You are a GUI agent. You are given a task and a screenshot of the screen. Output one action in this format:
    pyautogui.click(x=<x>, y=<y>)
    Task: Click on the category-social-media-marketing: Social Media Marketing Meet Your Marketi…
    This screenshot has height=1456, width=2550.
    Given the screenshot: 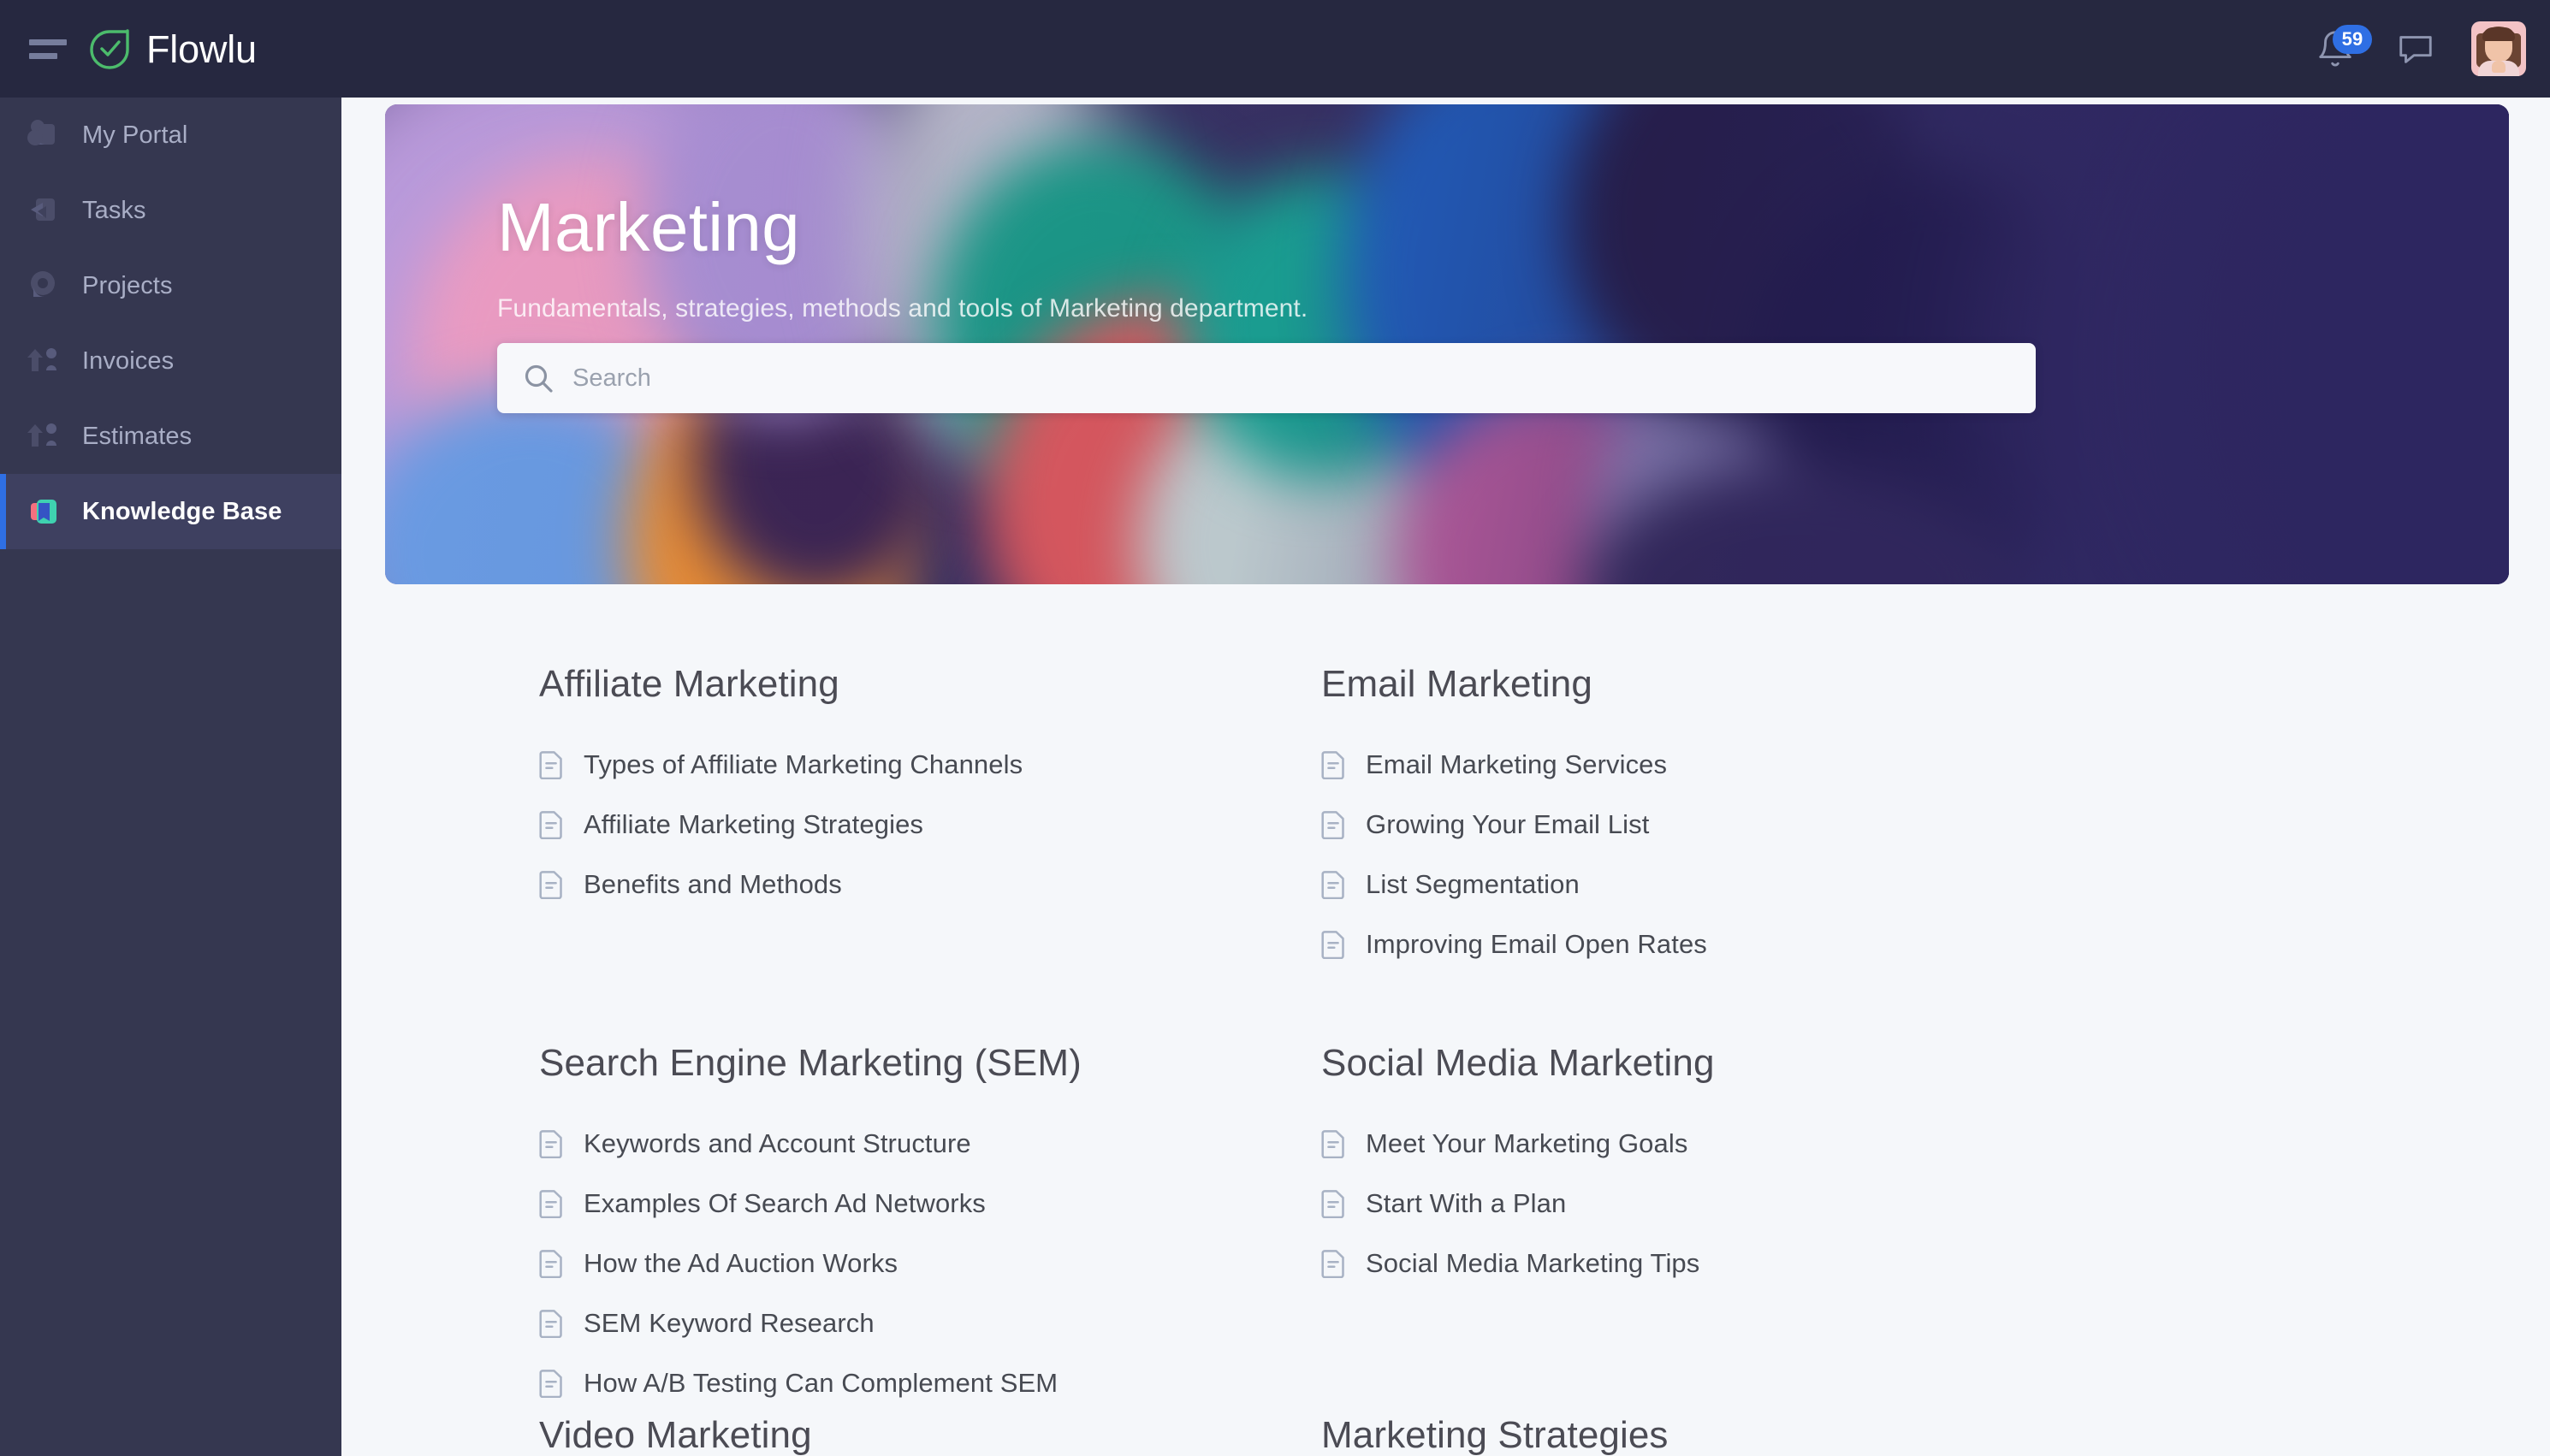 What is the action you would take?
    pyautogui.click(x=1670, y=1227)
    